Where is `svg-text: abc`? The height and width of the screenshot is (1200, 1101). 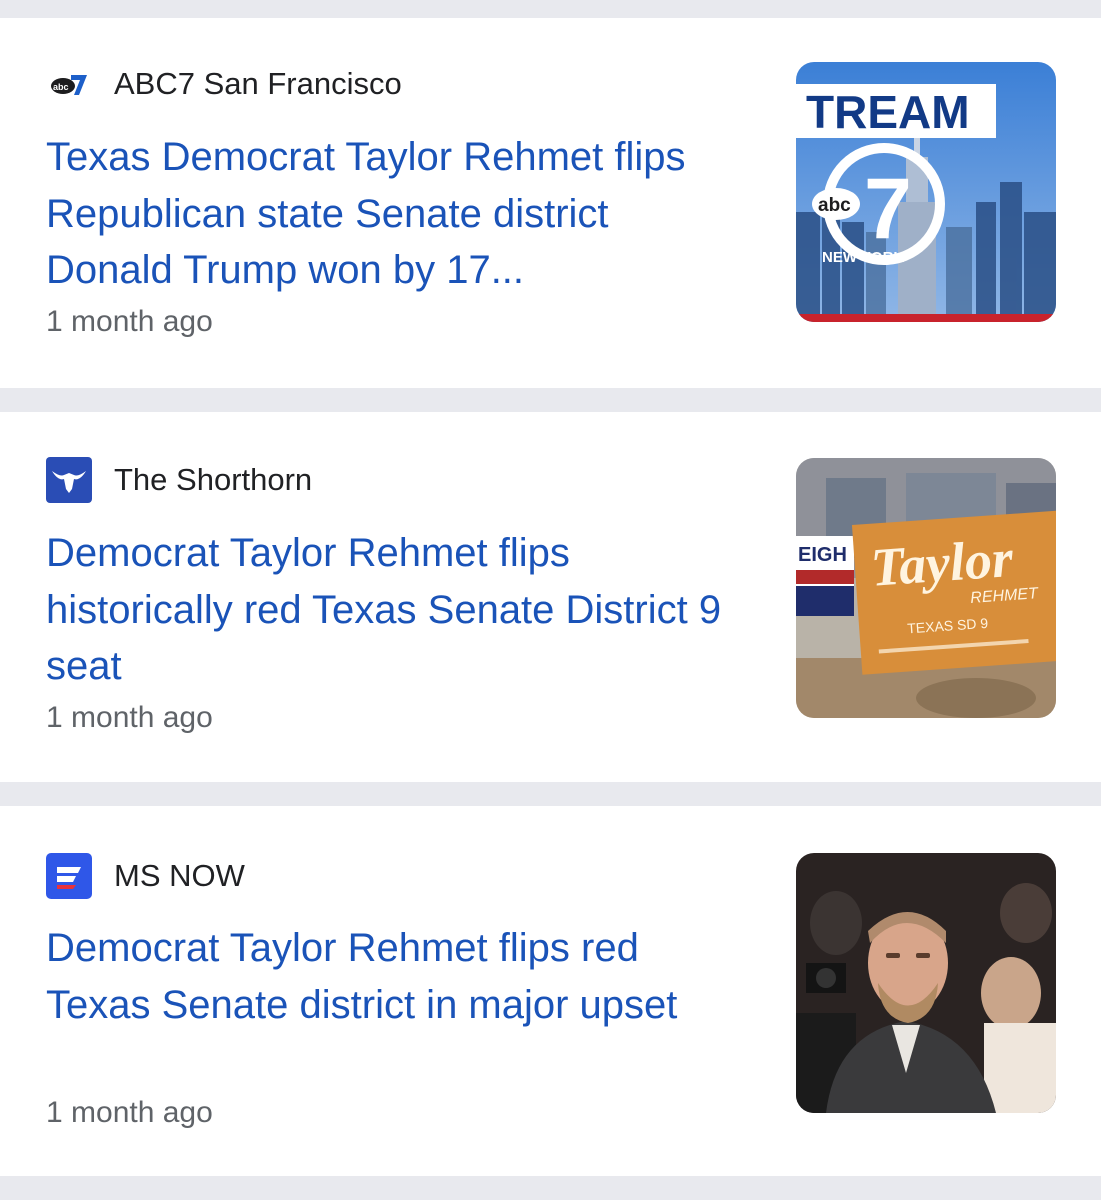
svg-text: abc is located at coordinates (61, 87).